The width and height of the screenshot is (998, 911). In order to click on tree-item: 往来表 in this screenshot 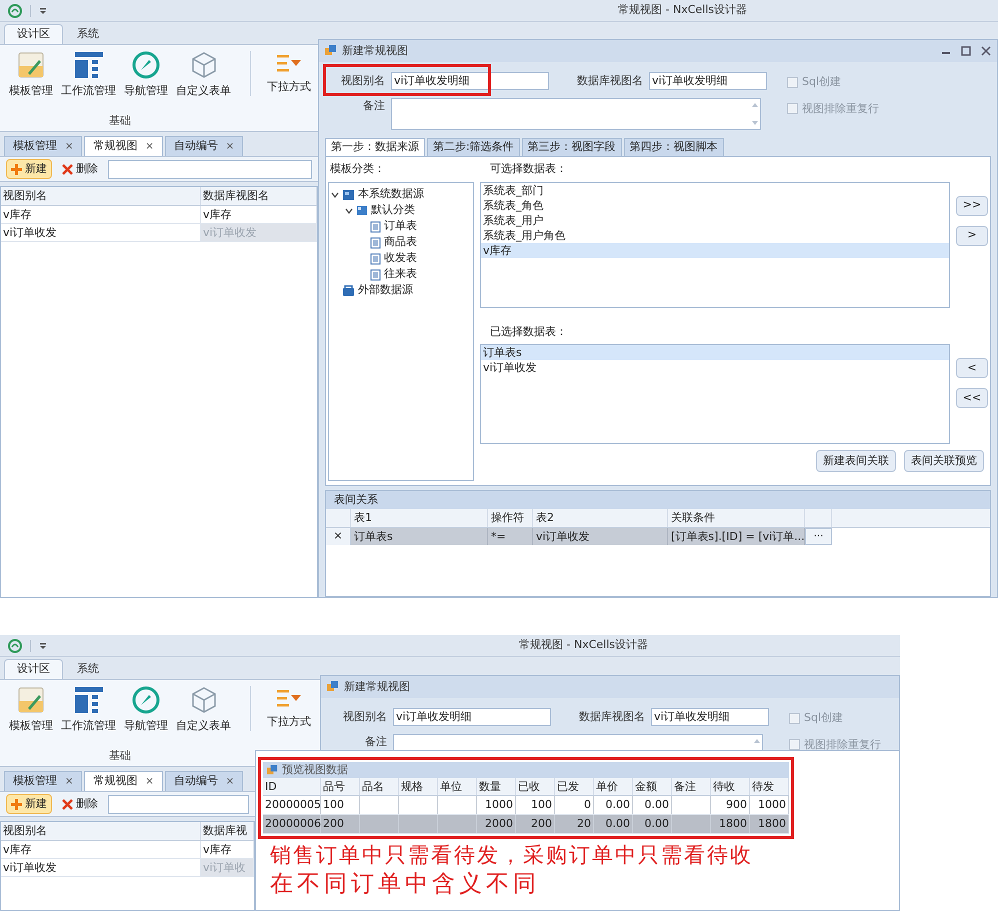, I will do `click(416, 274)`.